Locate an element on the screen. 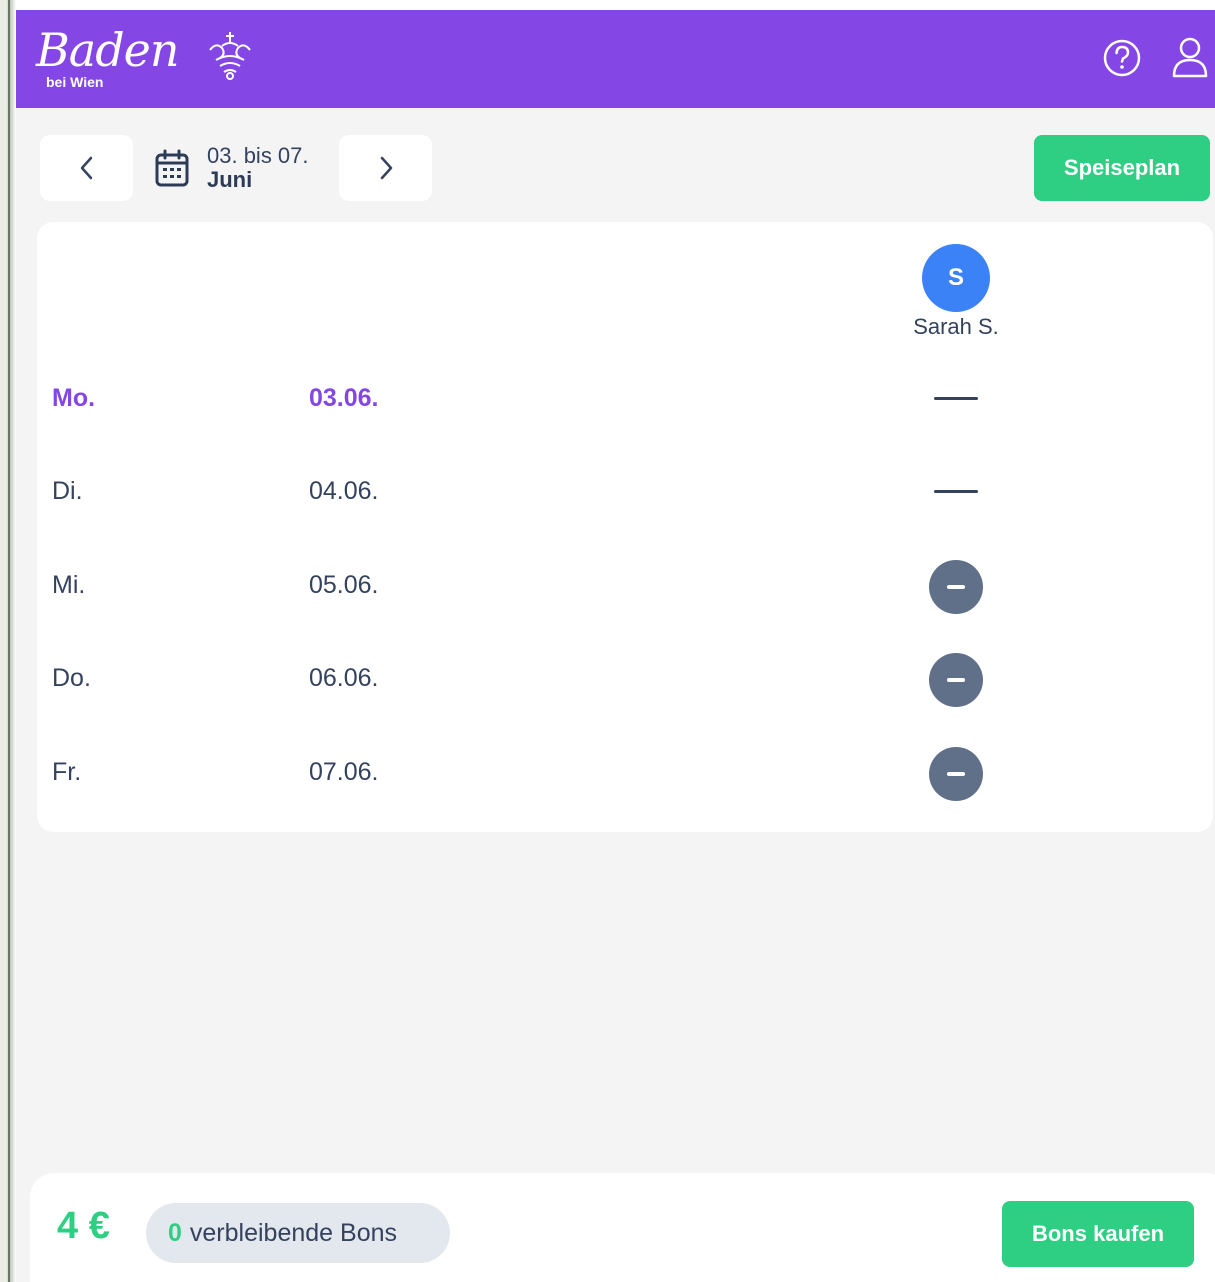 The height and width of the screenshot is (1282, 1215). day-date: 04.06. is located at coordinates (344, 491).